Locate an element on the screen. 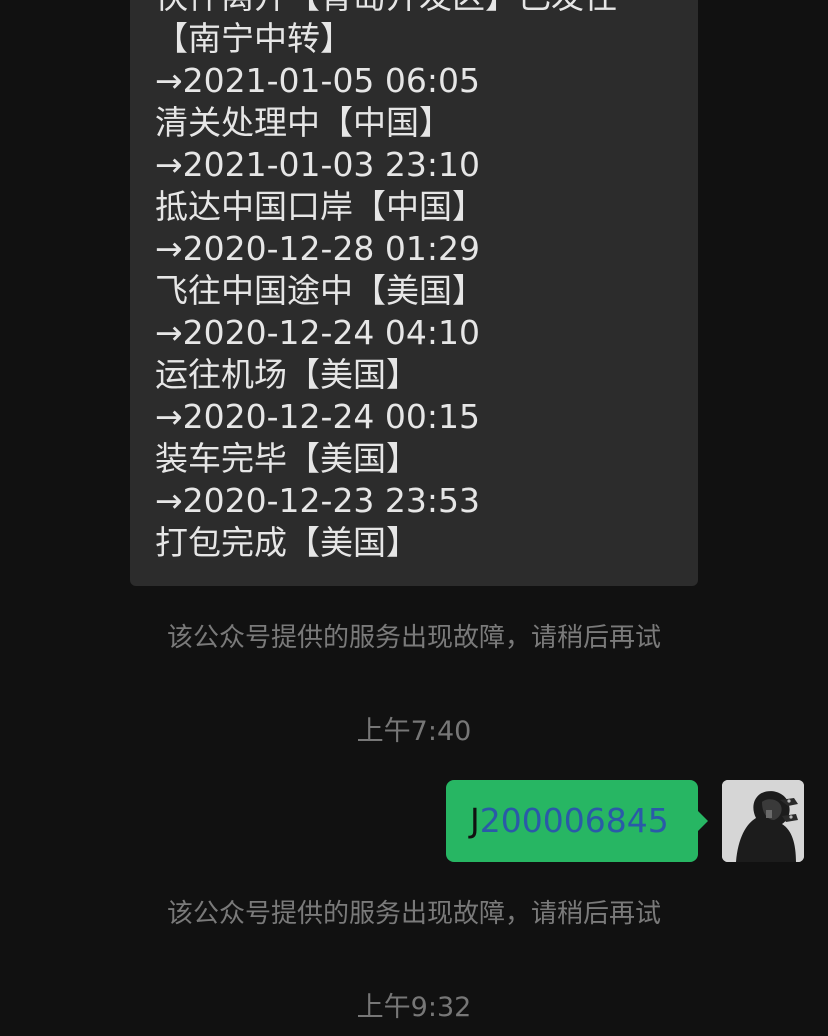  message-line: →2020-12-23 23:53 is located at coordinates (318, 500).